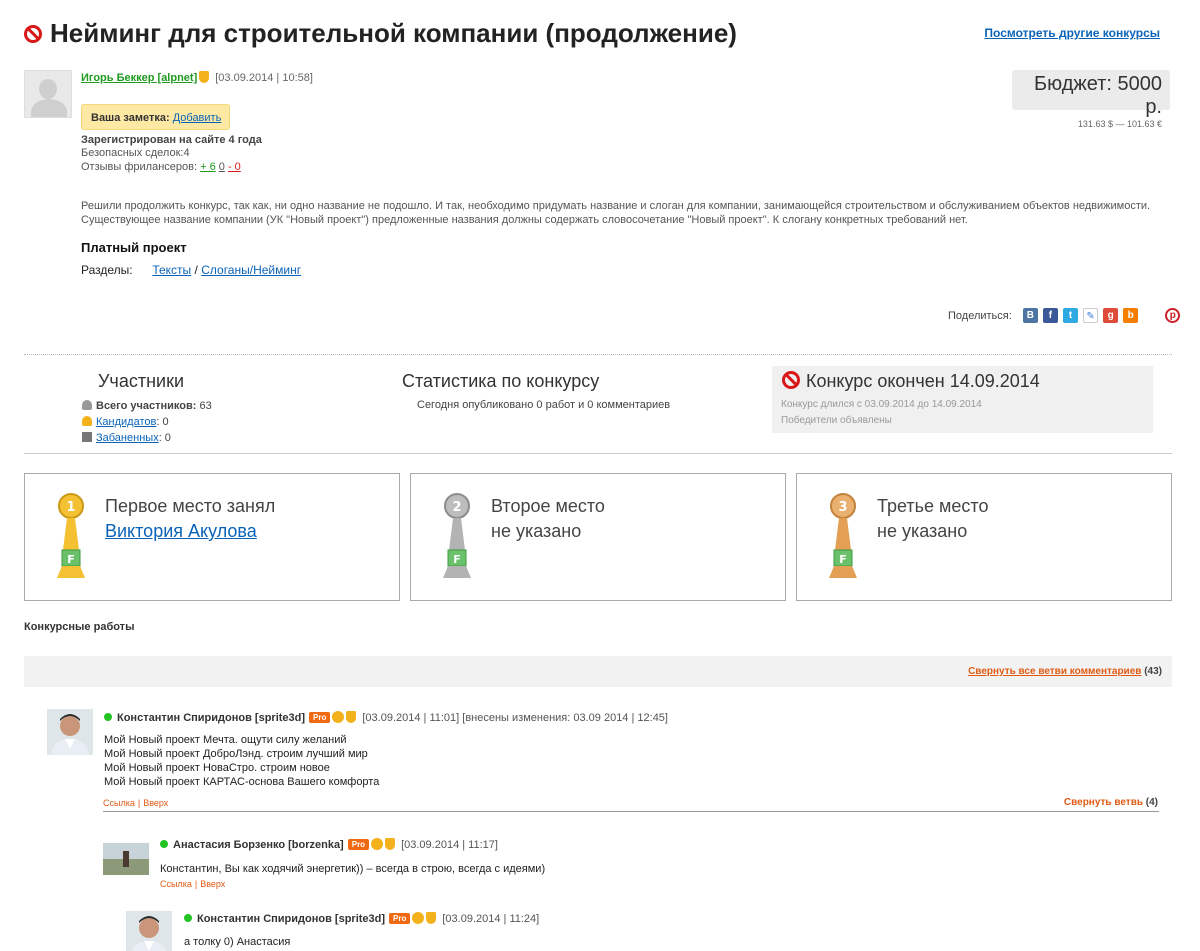 The height and width of the screenshot is (951, 1200). What do you see at coordinates (449, 845) in the screenshot?
I see `comment-date: [03.09.2014 | 11:17]` at bounding box center [449, 845].